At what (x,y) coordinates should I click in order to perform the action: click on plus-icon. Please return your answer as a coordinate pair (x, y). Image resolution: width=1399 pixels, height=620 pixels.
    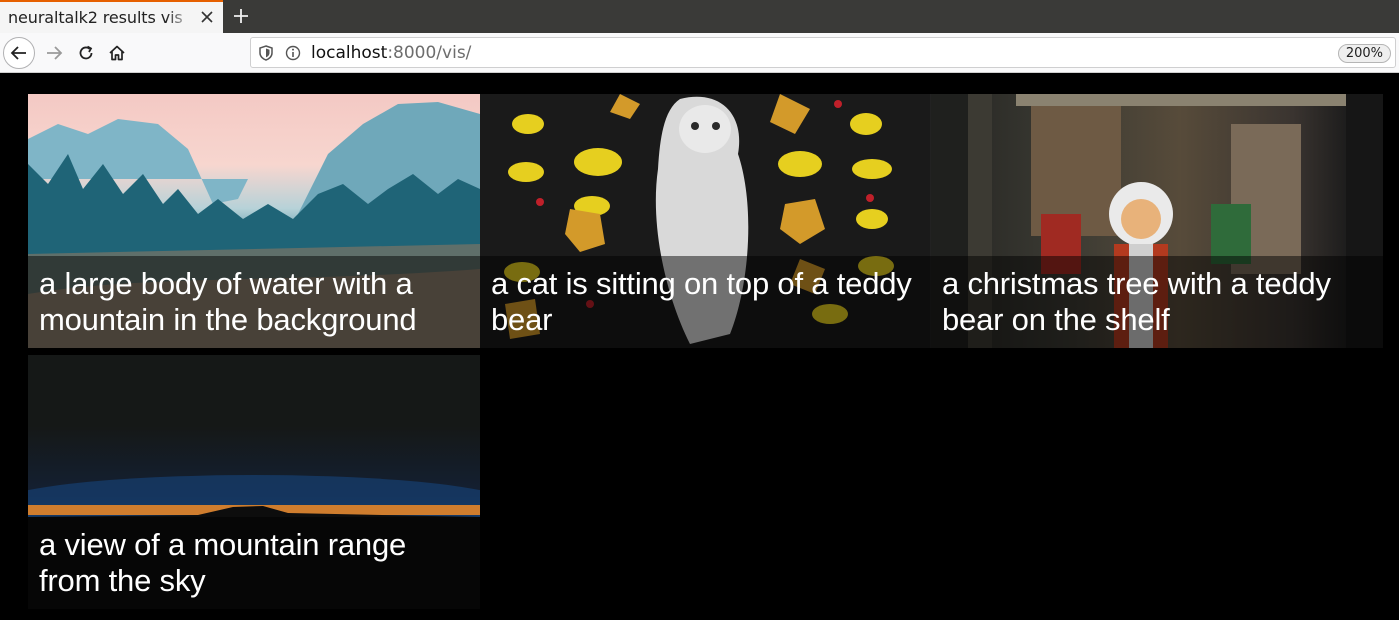
    Looking at the image, I should click on (241, 16).